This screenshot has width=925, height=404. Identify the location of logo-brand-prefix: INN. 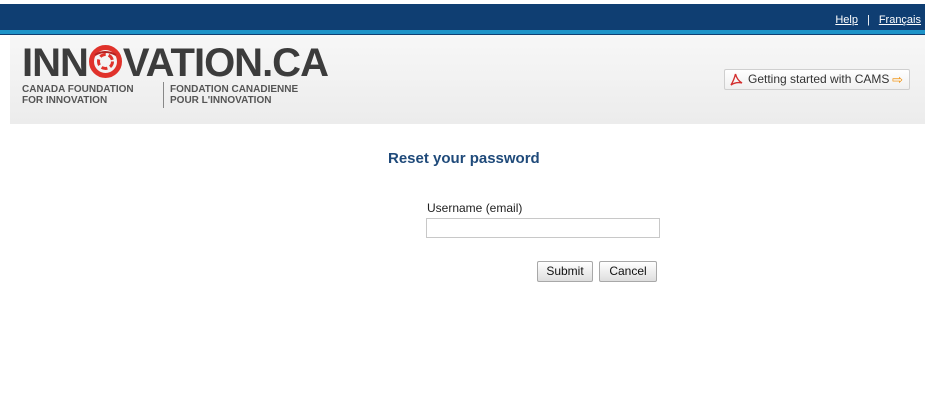
(55, 63).